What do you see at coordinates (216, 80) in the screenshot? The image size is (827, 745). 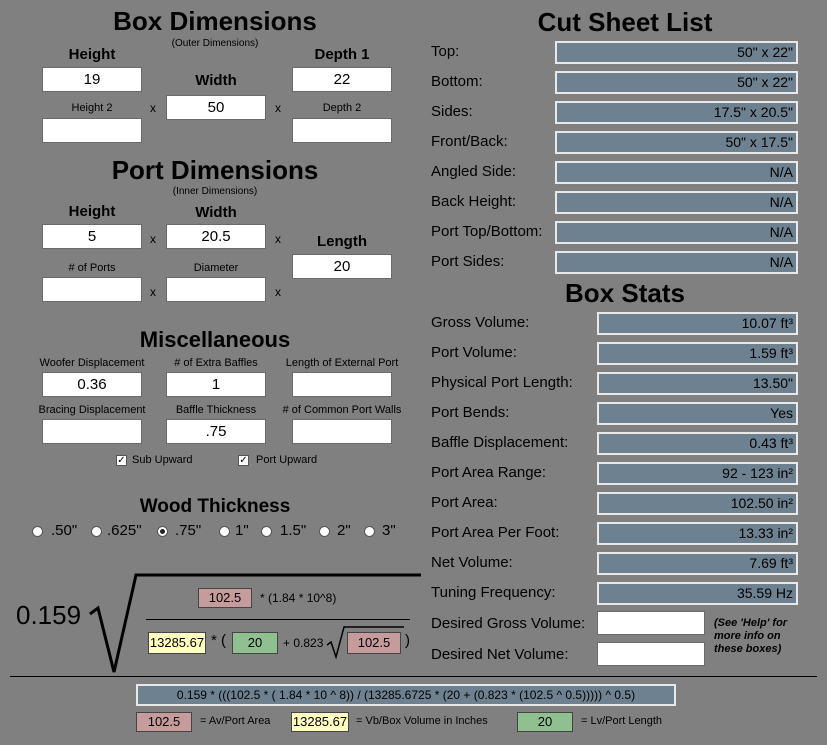 I see `box-width-label: Width` at bounding box center [216, 80].